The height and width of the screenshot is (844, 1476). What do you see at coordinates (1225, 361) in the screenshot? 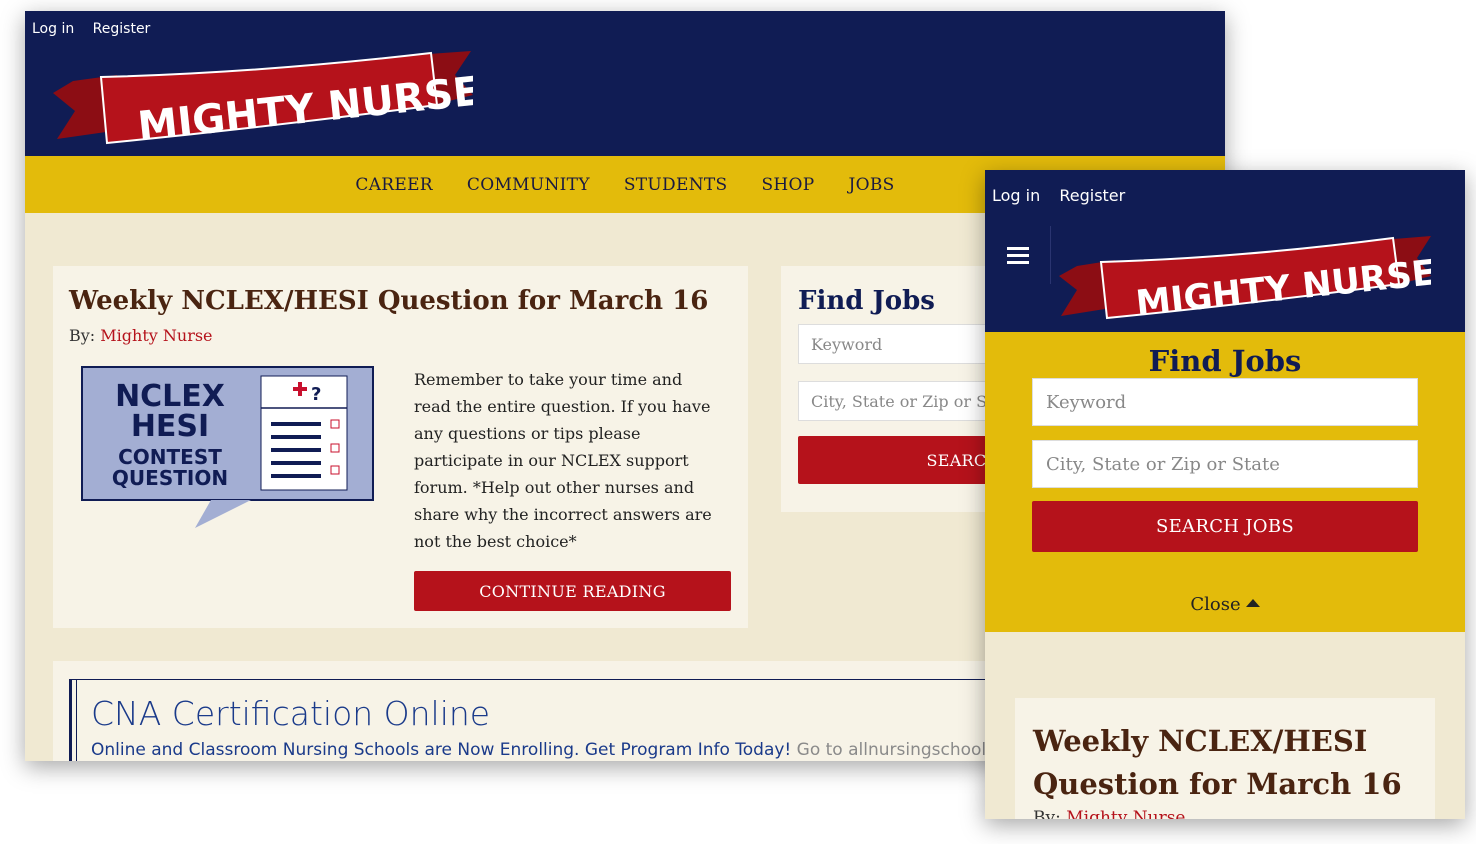
I see `mobile-find-jobs-title: Find Jobs` at bounding box center [1225, 361].